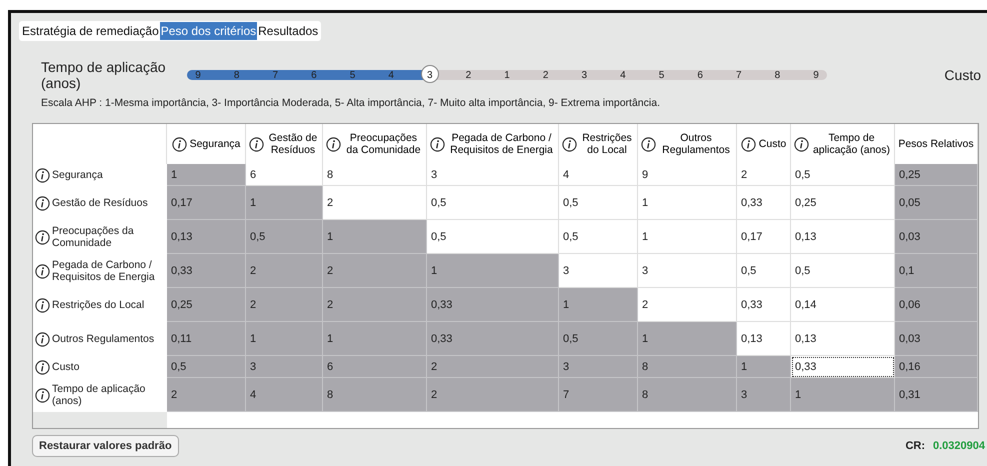  Describe the element at coordinates (215, 144) in the screenshot. I see `column-header: Segurança` at that location.